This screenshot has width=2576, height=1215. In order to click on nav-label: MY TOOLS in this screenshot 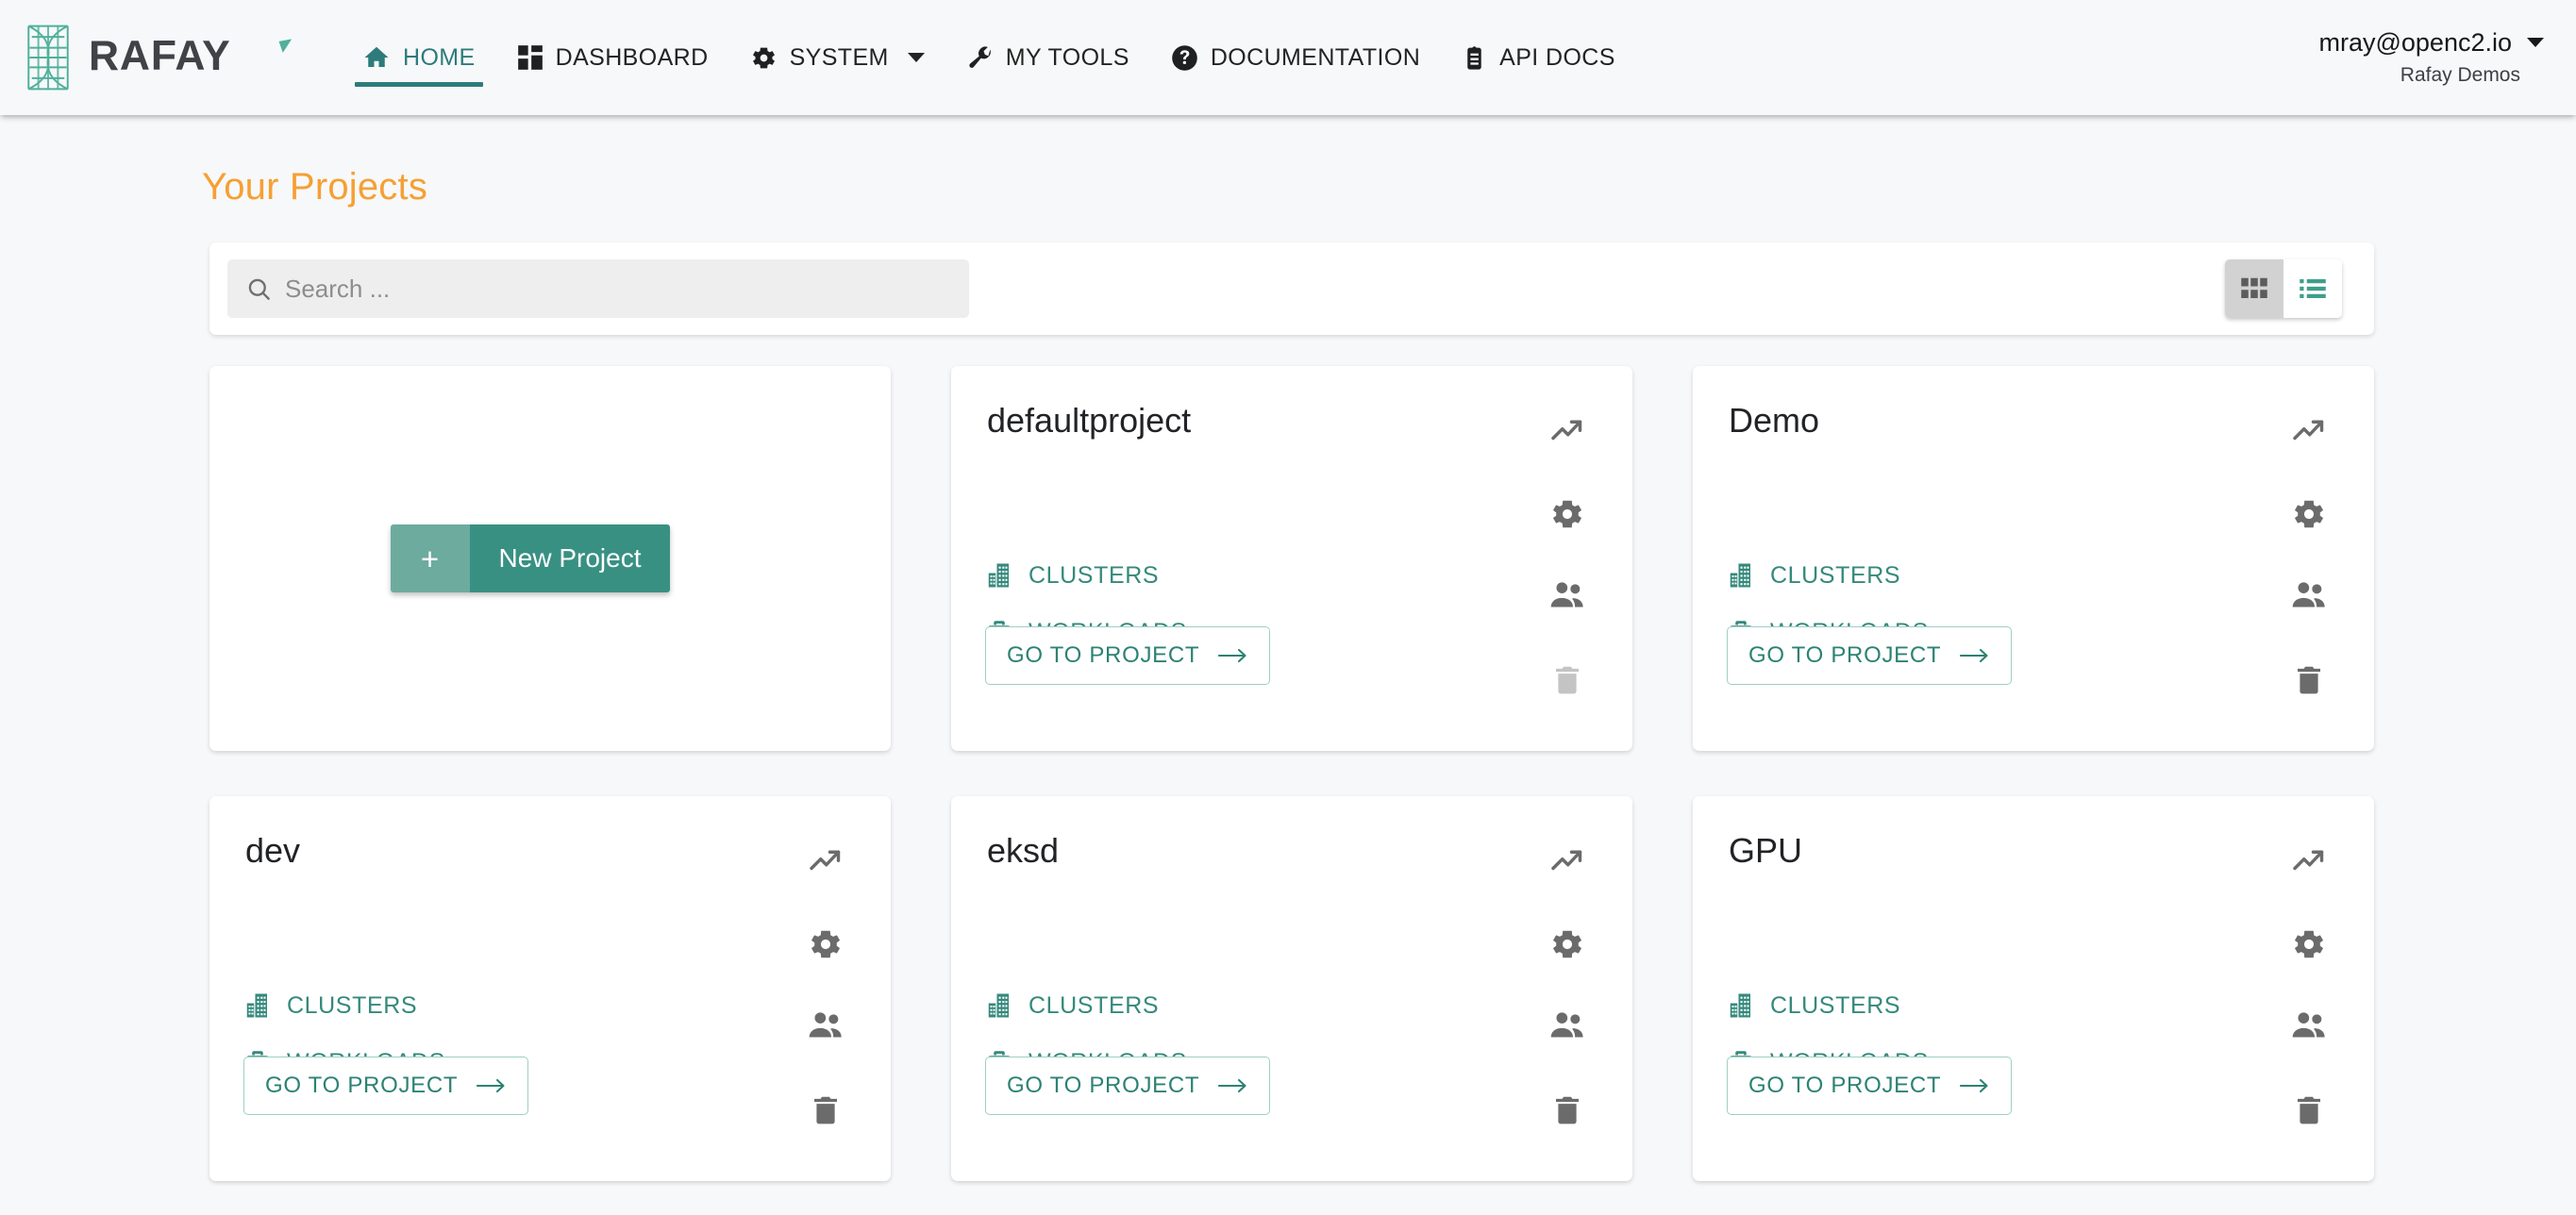, I will do `click(1067, 57)`.